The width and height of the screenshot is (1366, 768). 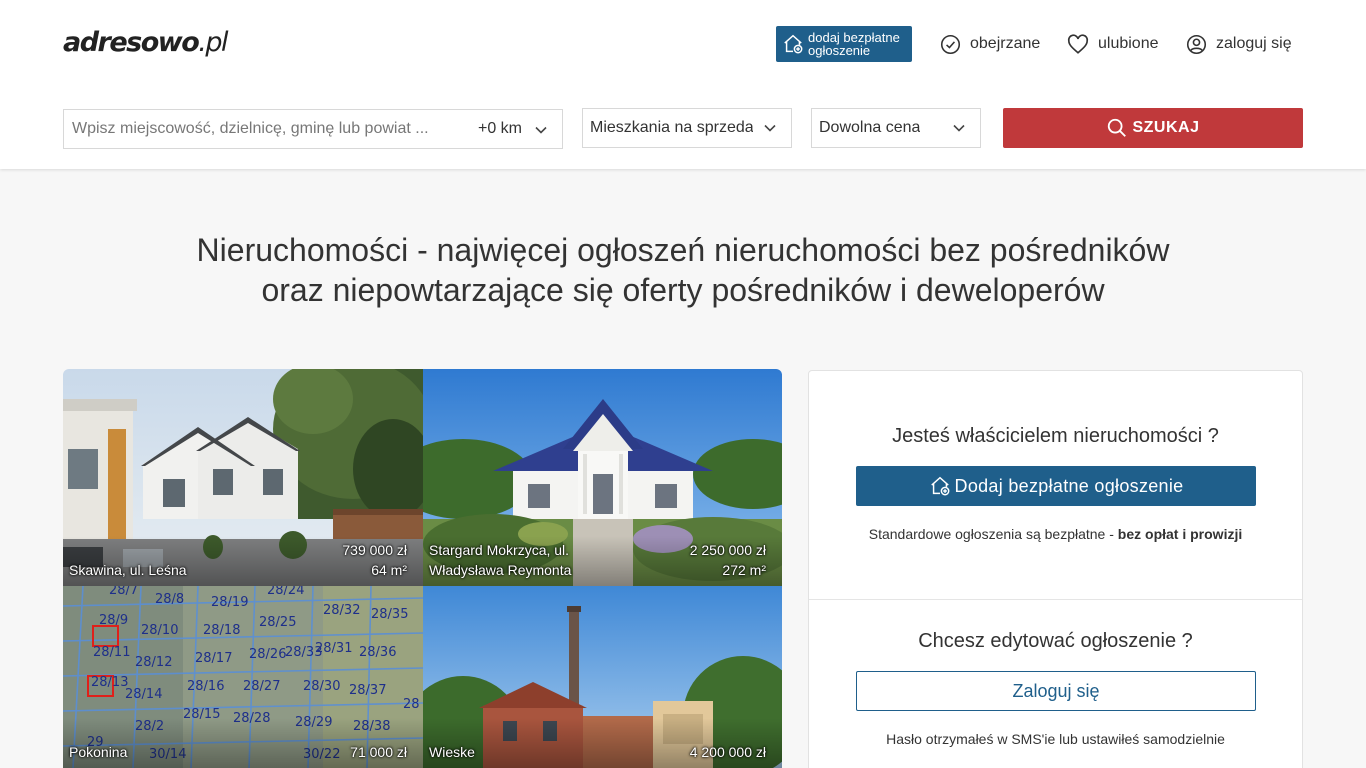 What do you see at coordinates (341, 610) in the screenshot?
I see `svg-text: 28/32` at bounding box center [341, 610].